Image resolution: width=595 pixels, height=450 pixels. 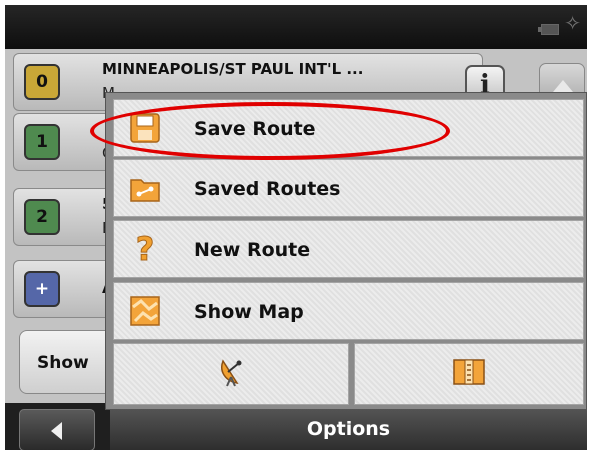 I want to click on menu-item-label: New Route, so click(x=252, y=250).